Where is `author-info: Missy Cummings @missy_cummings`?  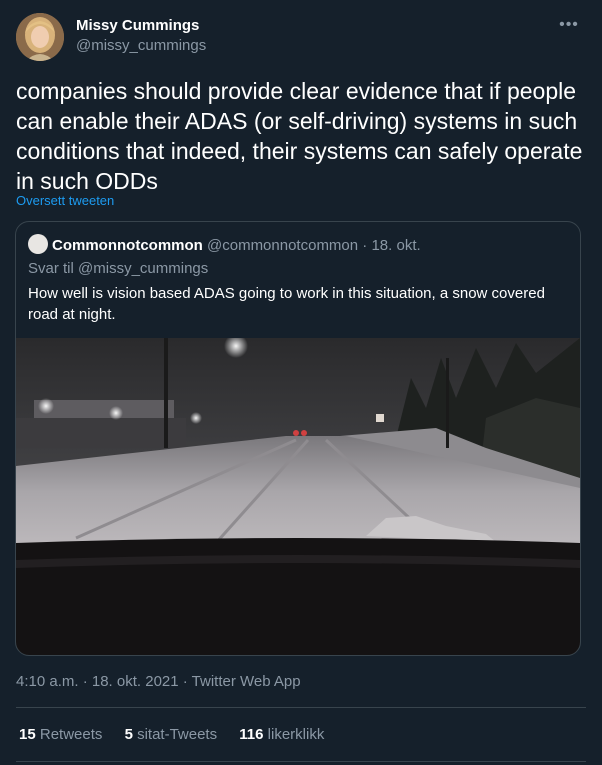 author-info: Missy Cummings @missy_cummings is located at coordinates (141, 36).